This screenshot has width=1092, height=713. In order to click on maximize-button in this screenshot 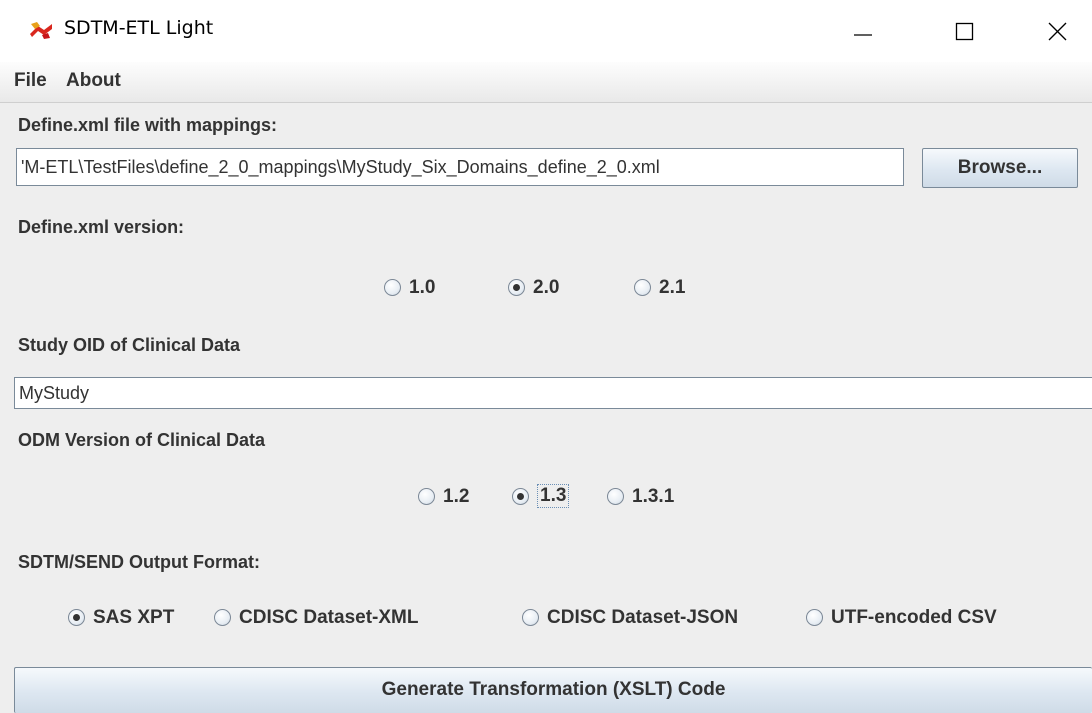, I will do `click(965, 31)`.